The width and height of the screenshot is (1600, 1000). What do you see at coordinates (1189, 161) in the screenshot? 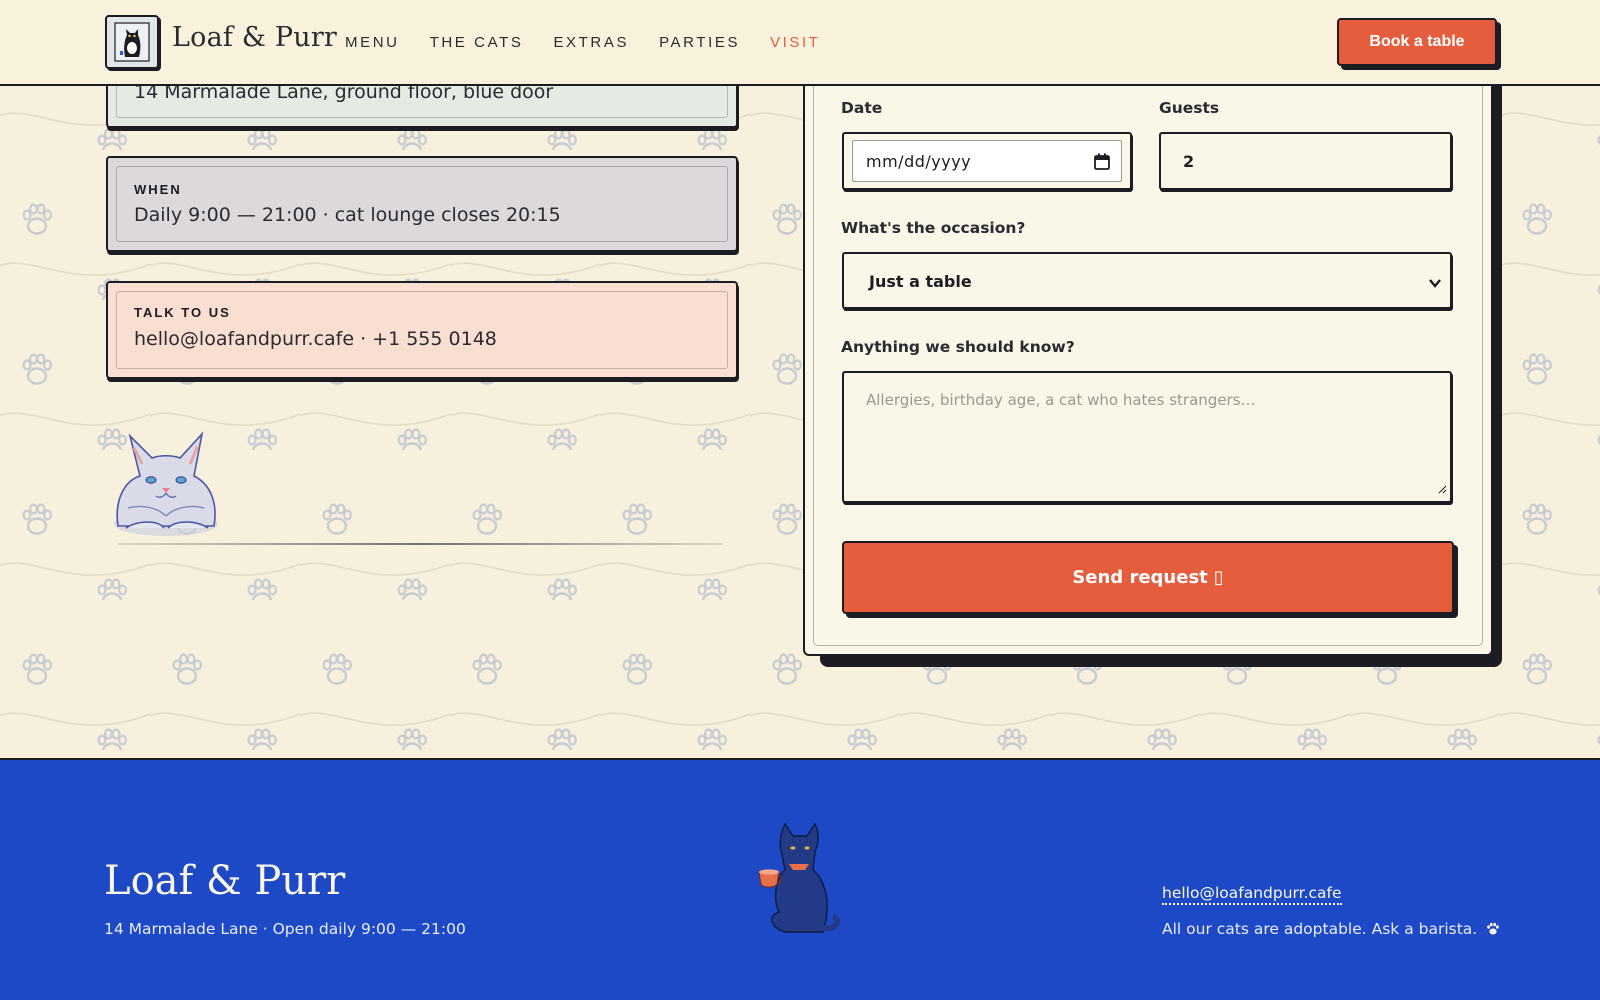
I see `guests-value: 2` at bounding box center [1189, 161].